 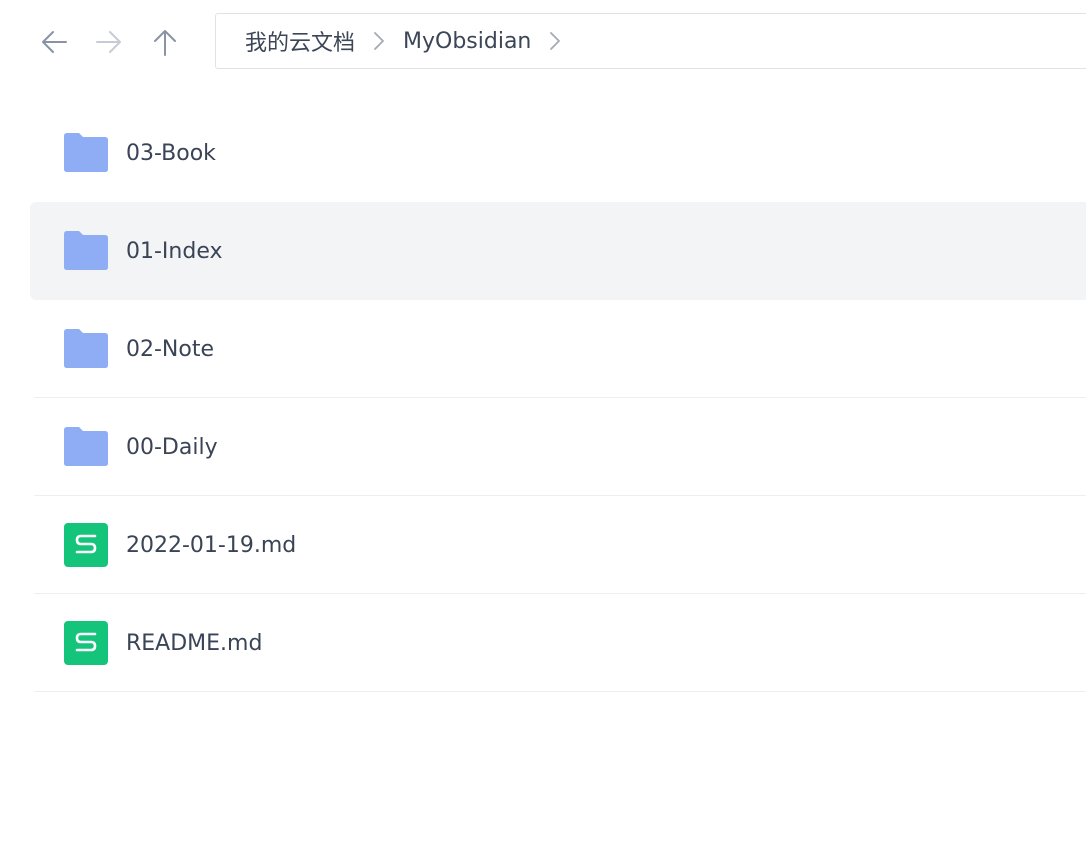 I want to click on file-name: 02-Note, so click(x=170, y=349).